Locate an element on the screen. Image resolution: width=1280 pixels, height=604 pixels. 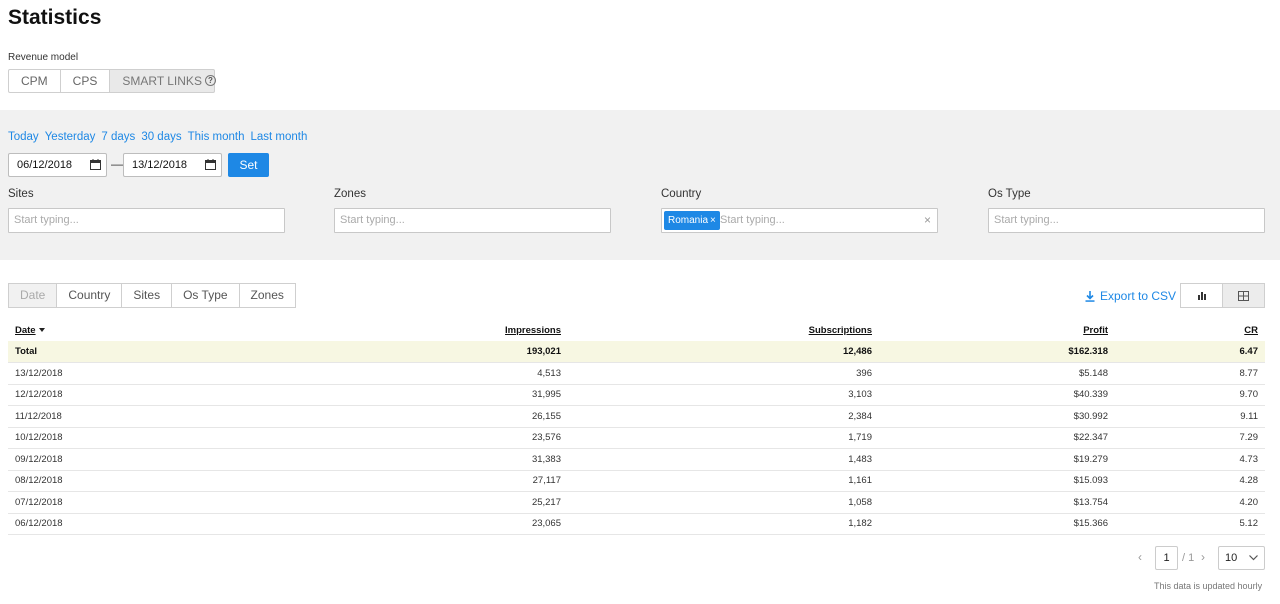
revenue-model-smart-links: SMART LINKS is located at coordinates (162, 81).